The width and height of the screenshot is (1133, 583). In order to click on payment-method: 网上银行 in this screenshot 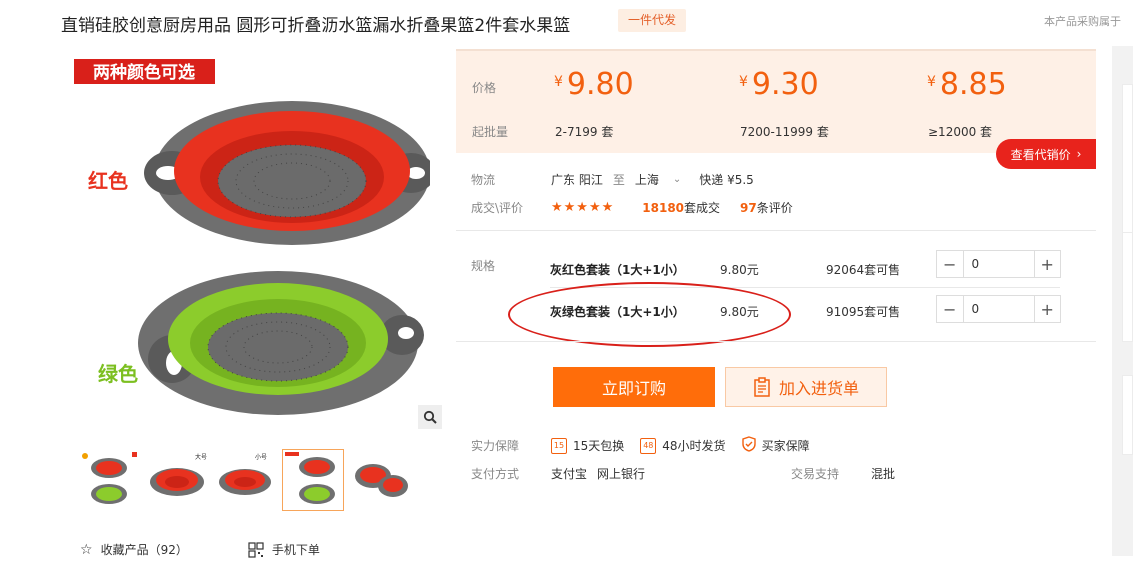, I will do `click(621, 474)`.